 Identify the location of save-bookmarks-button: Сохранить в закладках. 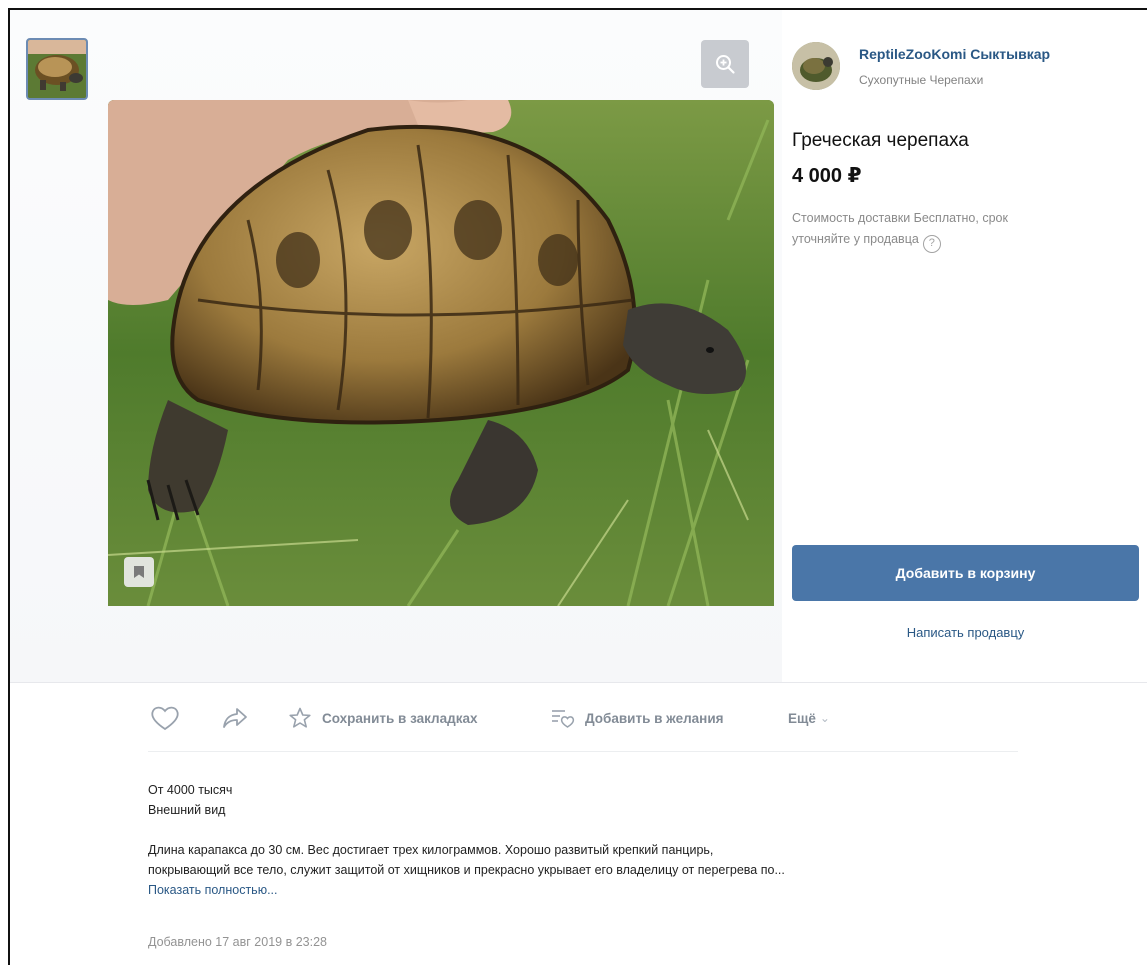
(382, 718).